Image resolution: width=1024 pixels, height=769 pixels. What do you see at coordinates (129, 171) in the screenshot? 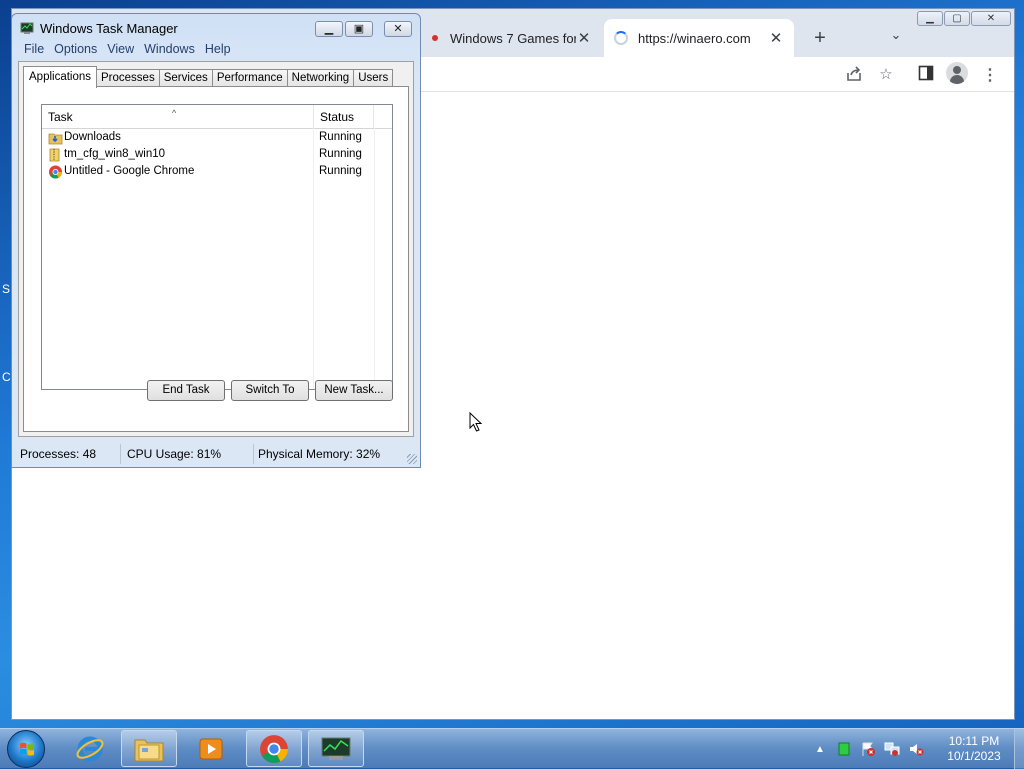
I see `task-name: Untitled - Google Chrome` at bounding box center [129, 171].